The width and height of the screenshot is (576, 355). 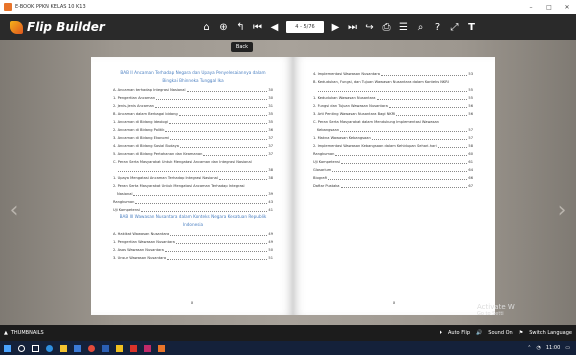 I want to click on toc-entry: 2. Asas Wawasan Nusantara 50, so click(x=193, y=249).